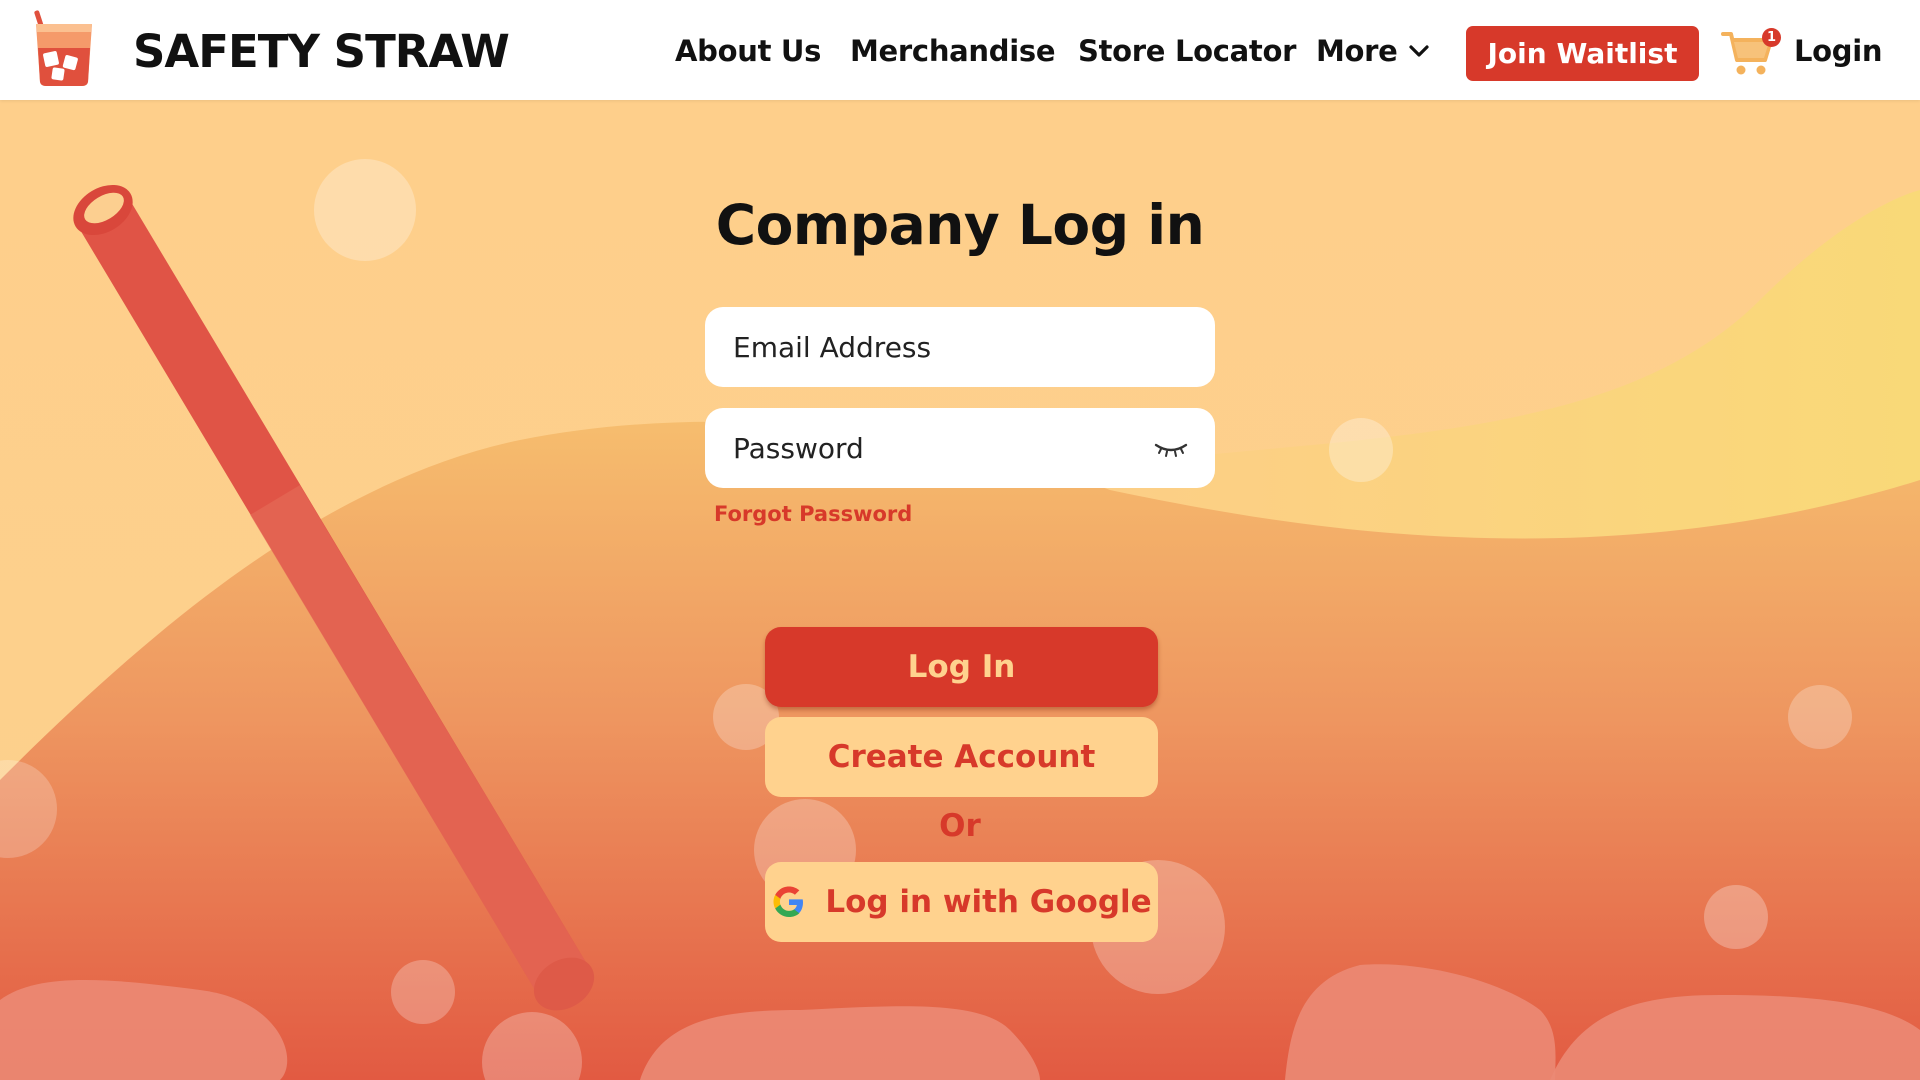 This screenshot has height=1080, width=1920. What do you see at coordinates (1187, 51) in the screenshot?
I see `nav-store-locator: Store Locator` at bounding box center [1187, 51].